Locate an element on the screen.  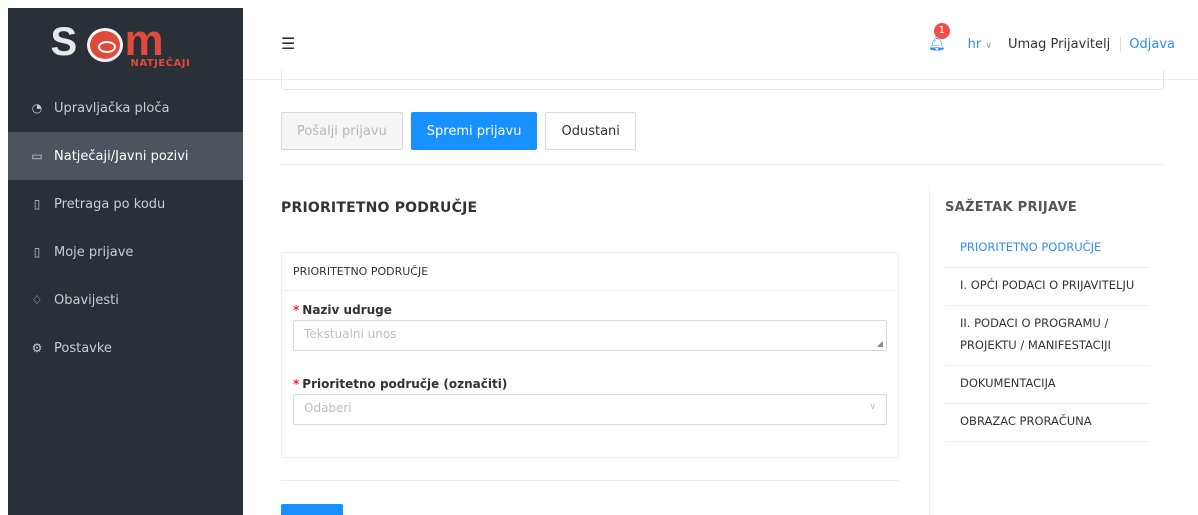
top-right-controls: 🔔︎ 1 hr ∨ Umag Prijavitelj Odjava is located at coordinates (1051, 37).